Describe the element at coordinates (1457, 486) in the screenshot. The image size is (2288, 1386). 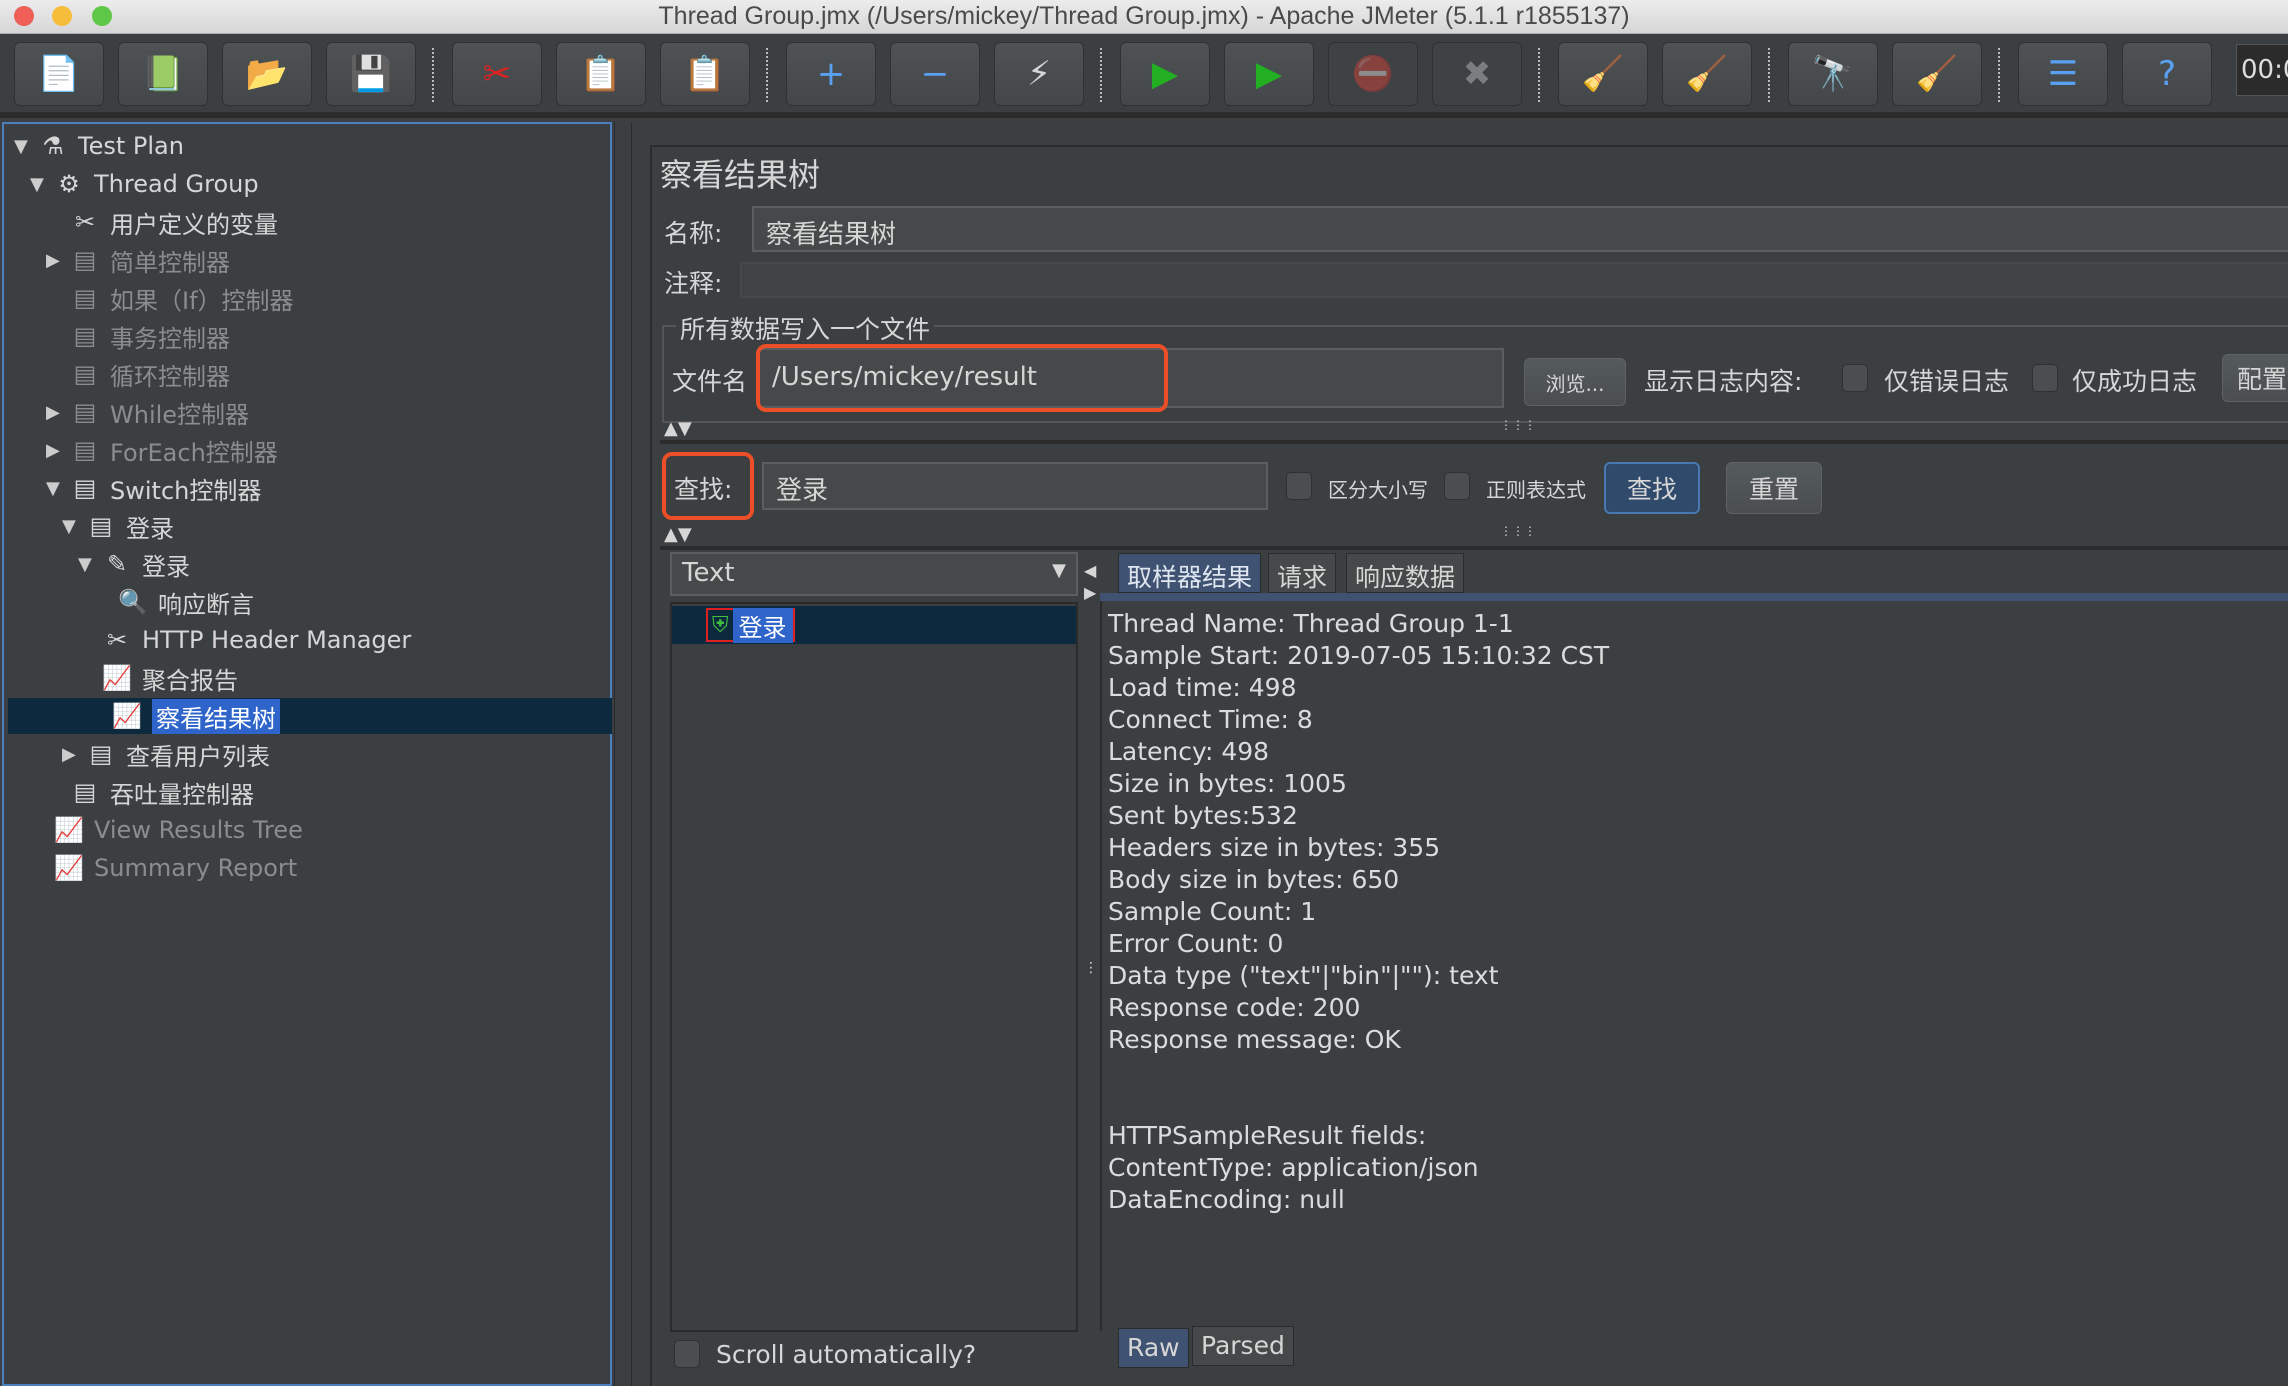
I see `regex-checkbox` at that location.